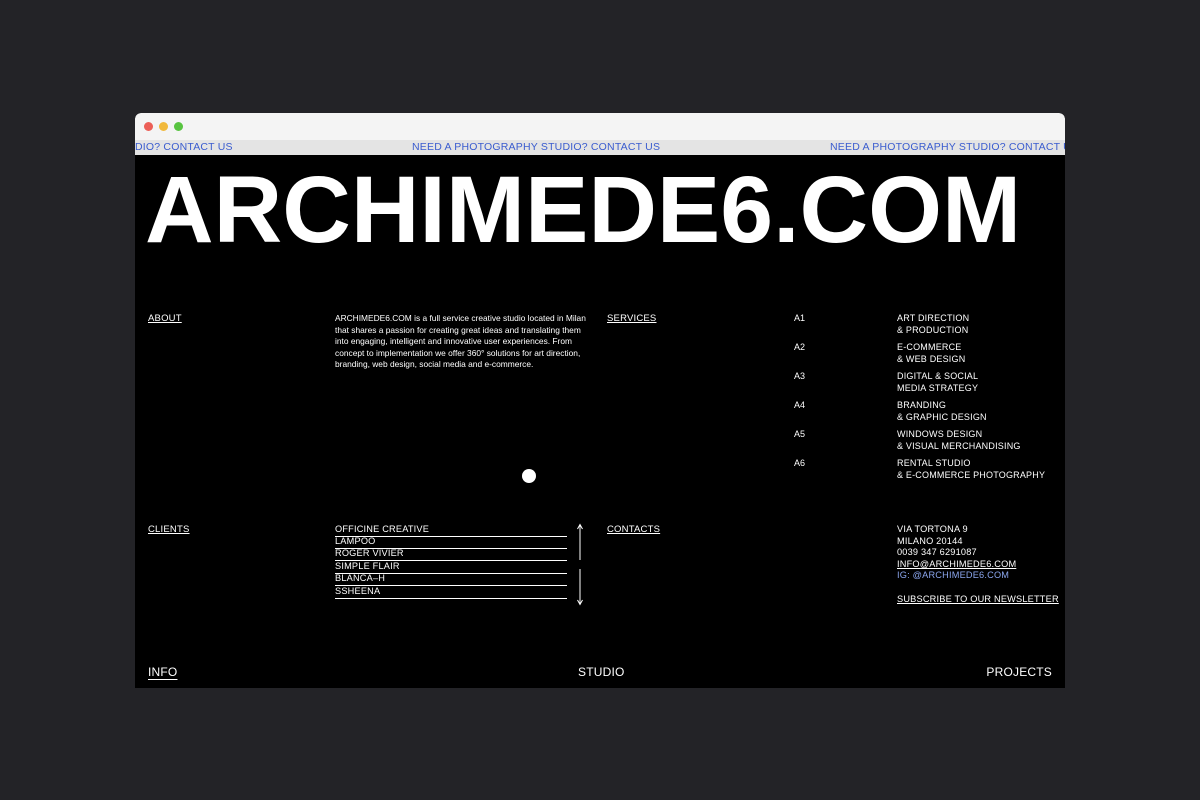  I want to click on maximize-window-button, so click(178, 126).